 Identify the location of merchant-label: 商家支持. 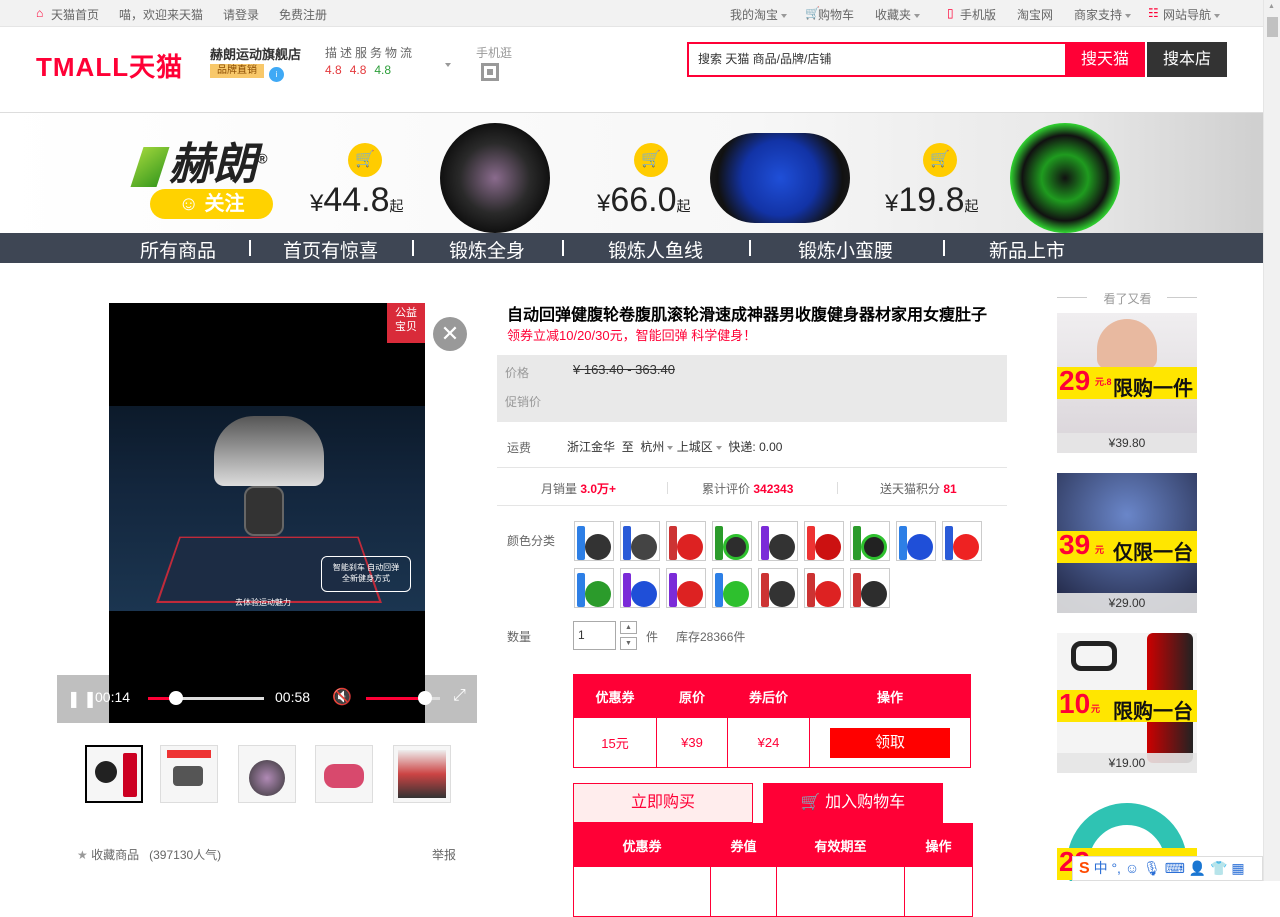
(1098, 15).